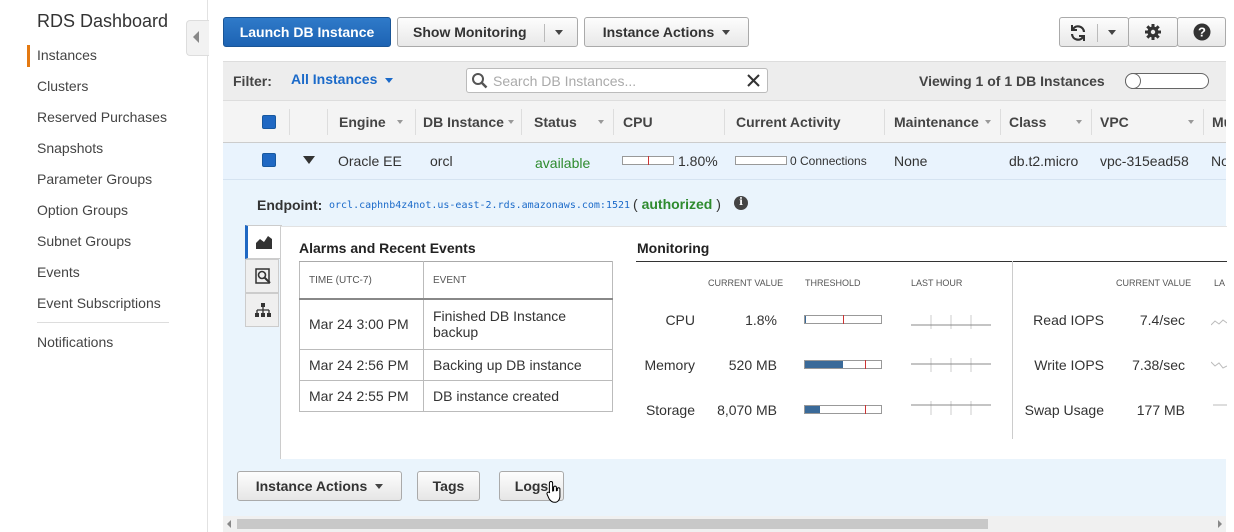 The image size is (1234, 532). I want to click on instance-actions-button: Instance Actions, so click(666, 32).